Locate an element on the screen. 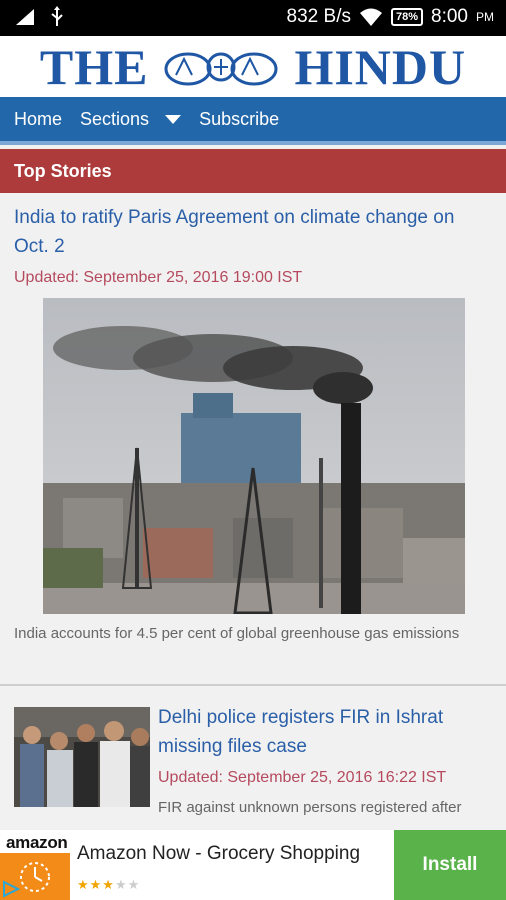  story-updated: Updated: September 25, 2016 16:22 IST is located at coordinates (302, 777).